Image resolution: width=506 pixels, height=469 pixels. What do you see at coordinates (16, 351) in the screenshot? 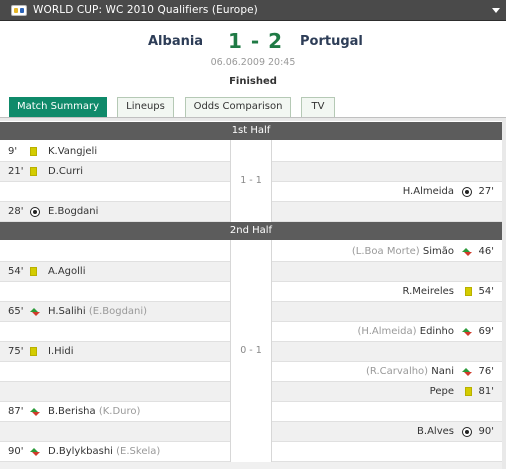
I see `event-minute: 75'` at bounding box center [16, 351].